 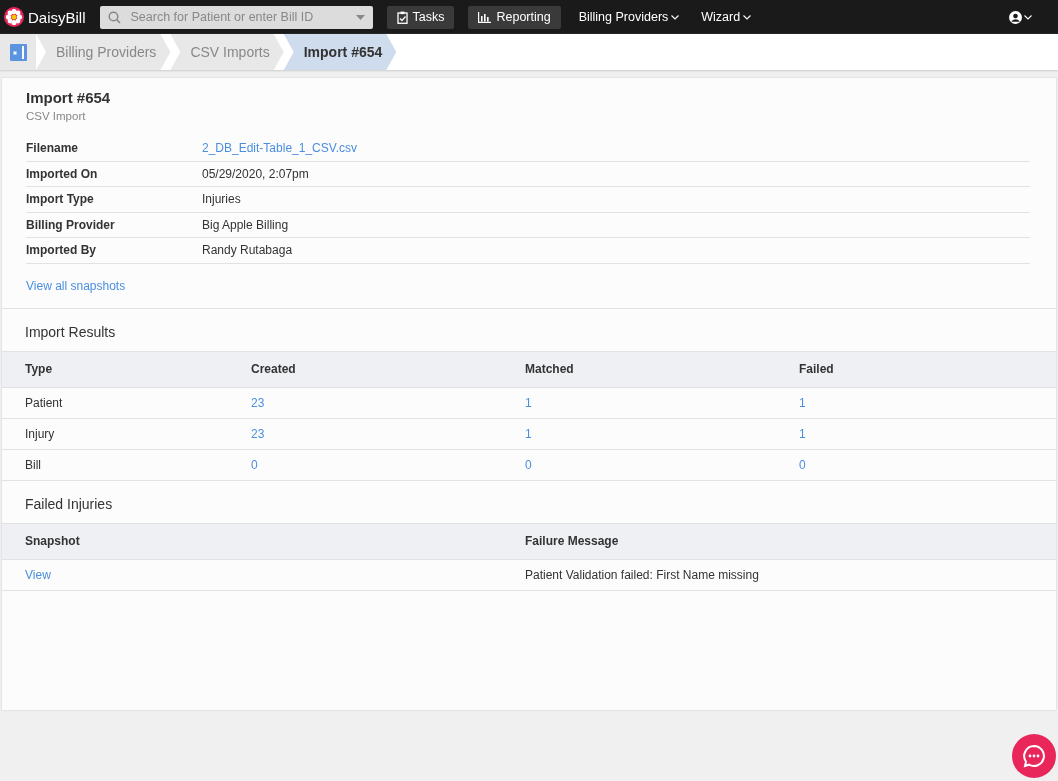 What do you see at coordinates (60, 199) in the screenshot?
I see `detail-label: Import Type` at bounding box center [60, 199].